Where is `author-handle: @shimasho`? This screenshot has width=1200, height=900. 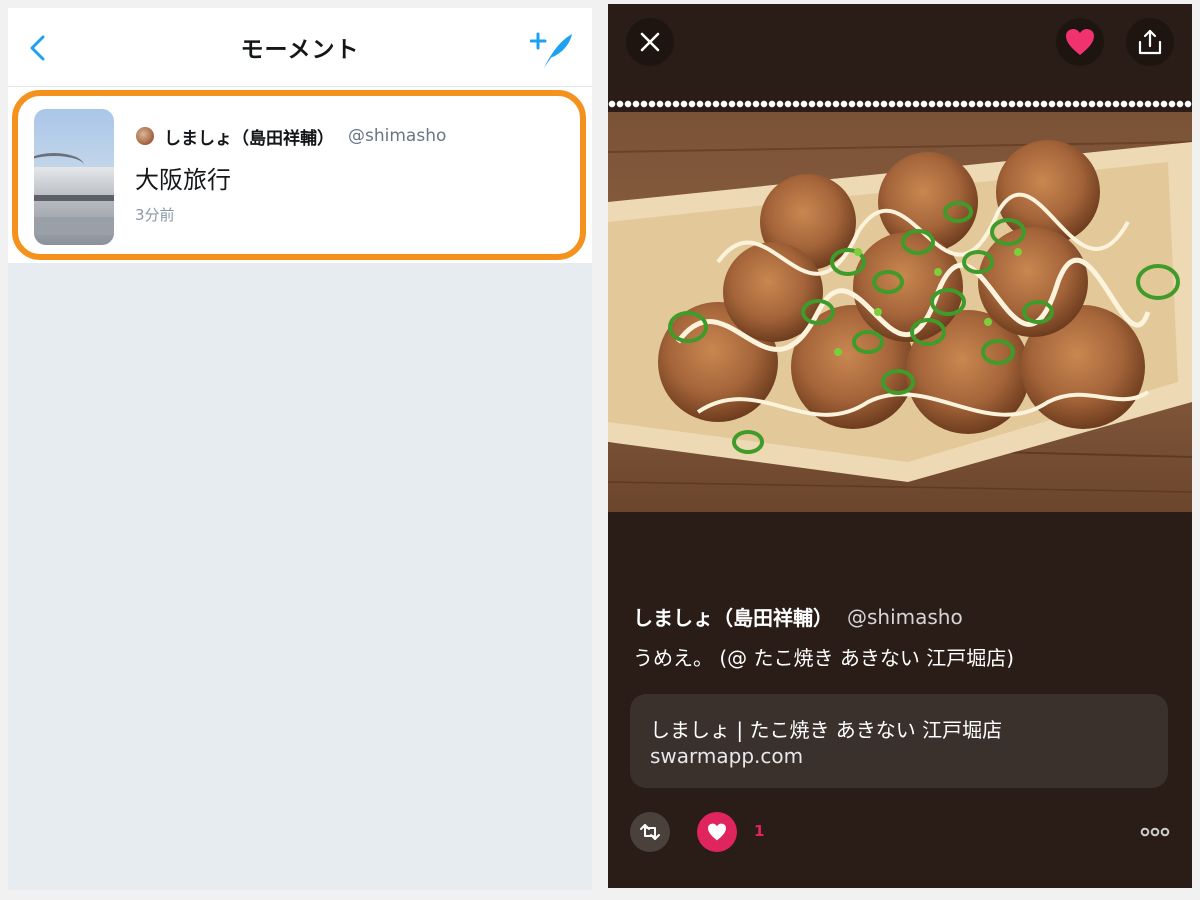 author-handle: @shimasho is located at coordinates (397, 136).